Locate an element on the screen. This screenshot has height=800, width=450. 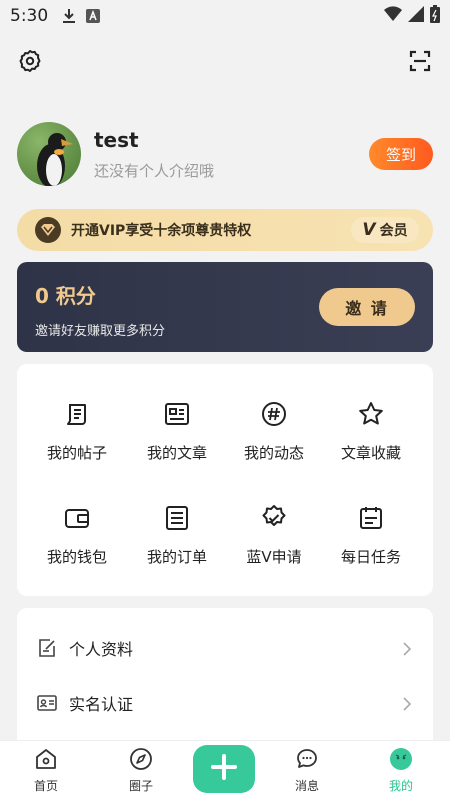
points-value: 0 积分 is located at coordinates (65, 296).